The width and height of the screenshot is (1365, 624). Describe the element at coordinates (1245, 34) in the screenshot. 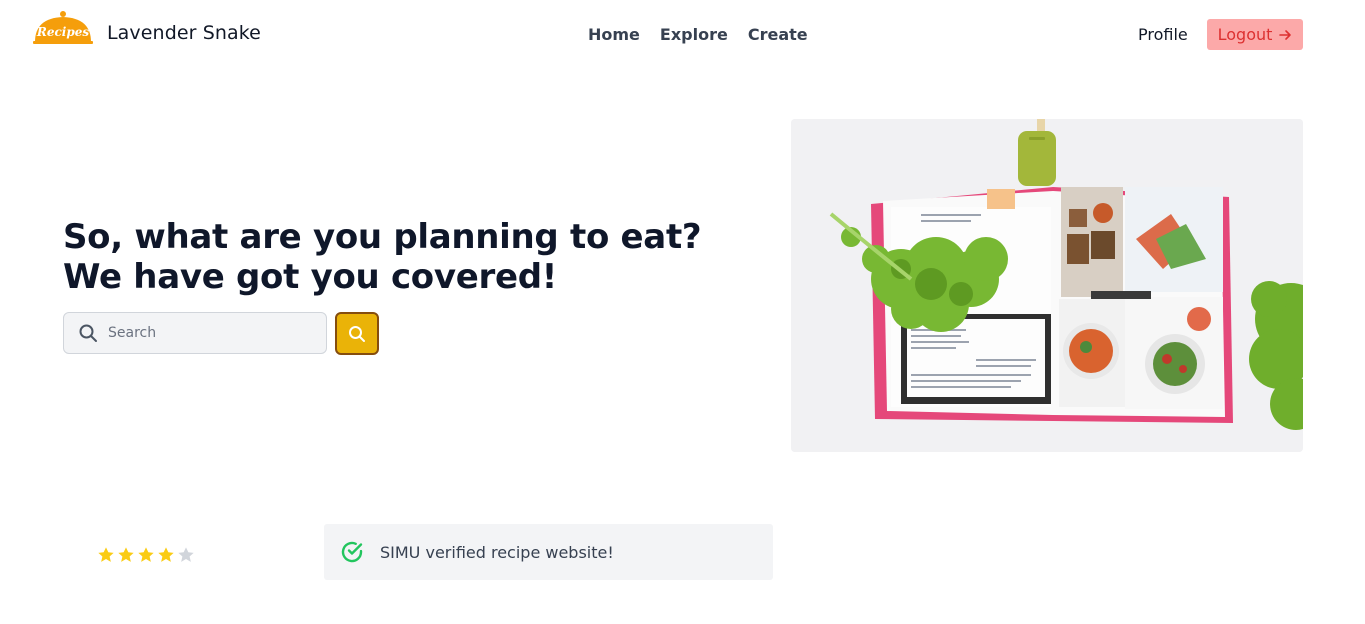

I see `logout-label: Logout` at that location.